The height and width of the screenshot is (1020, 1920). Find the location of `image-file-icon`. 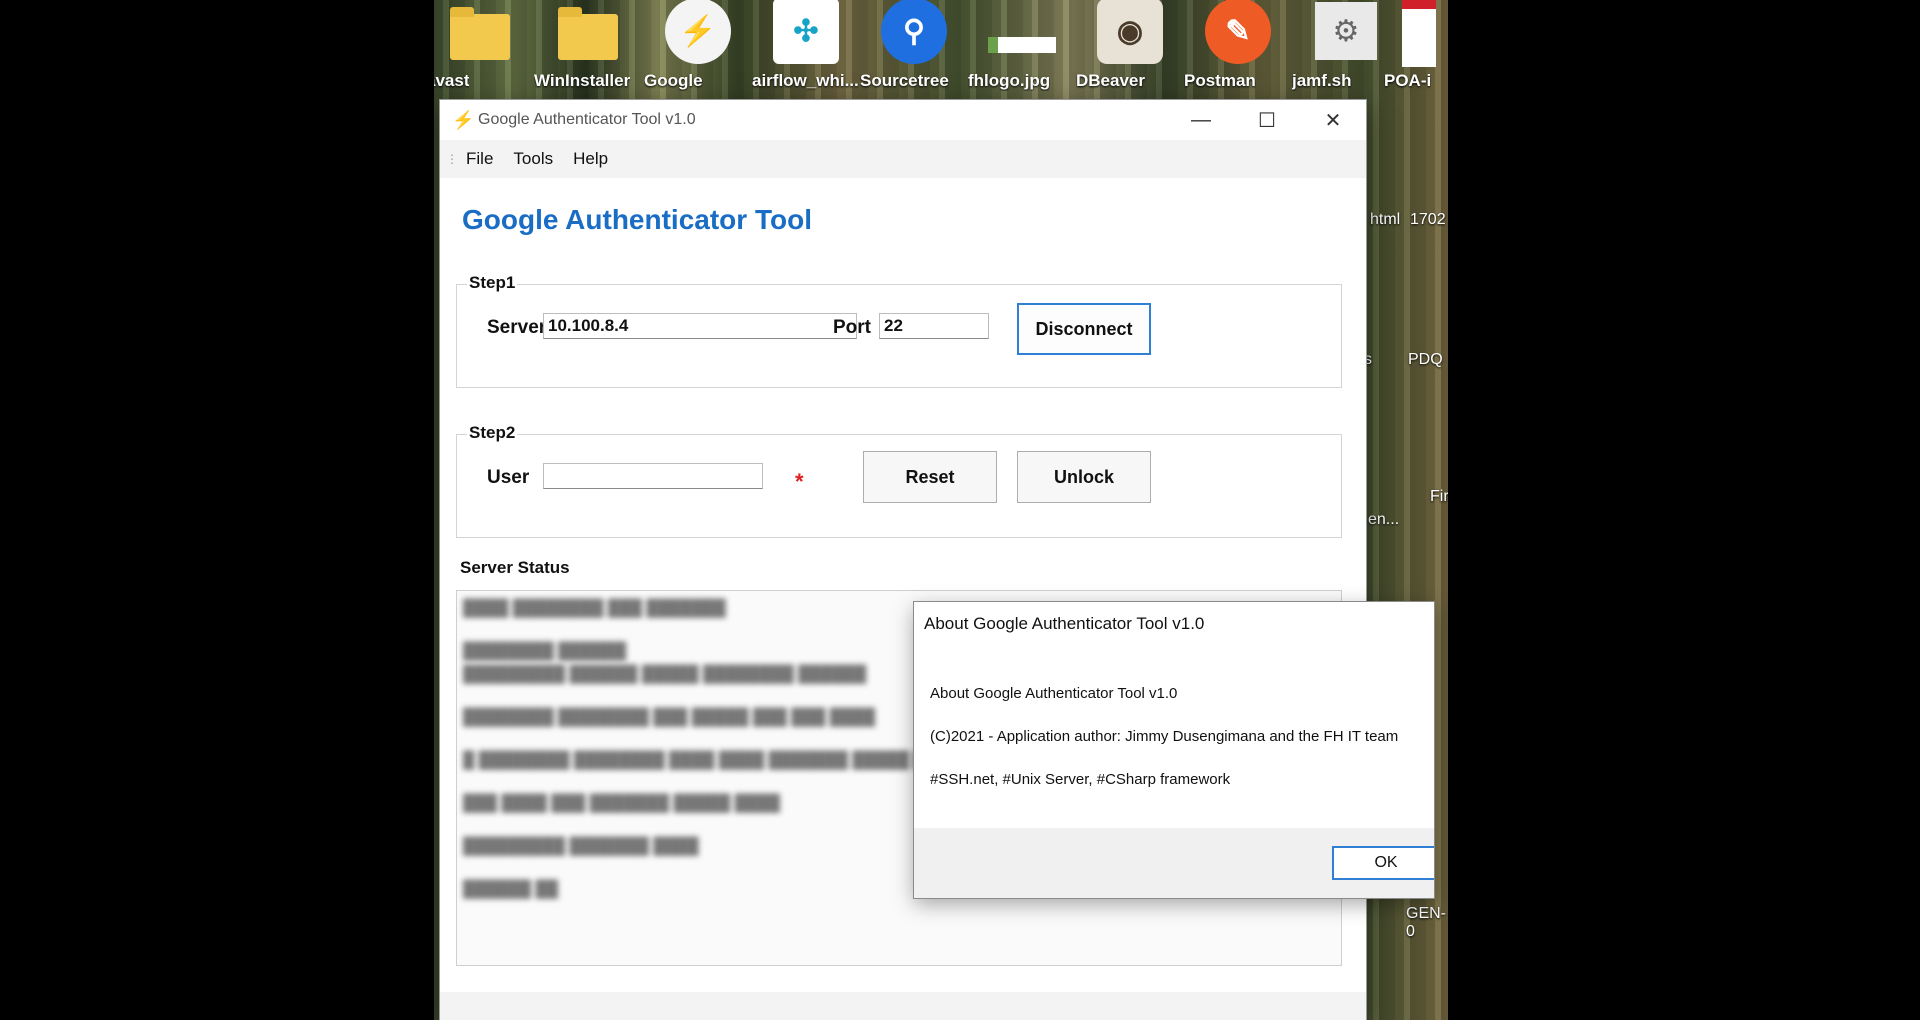

image-file-icon is located at coordinates (1022, 45).